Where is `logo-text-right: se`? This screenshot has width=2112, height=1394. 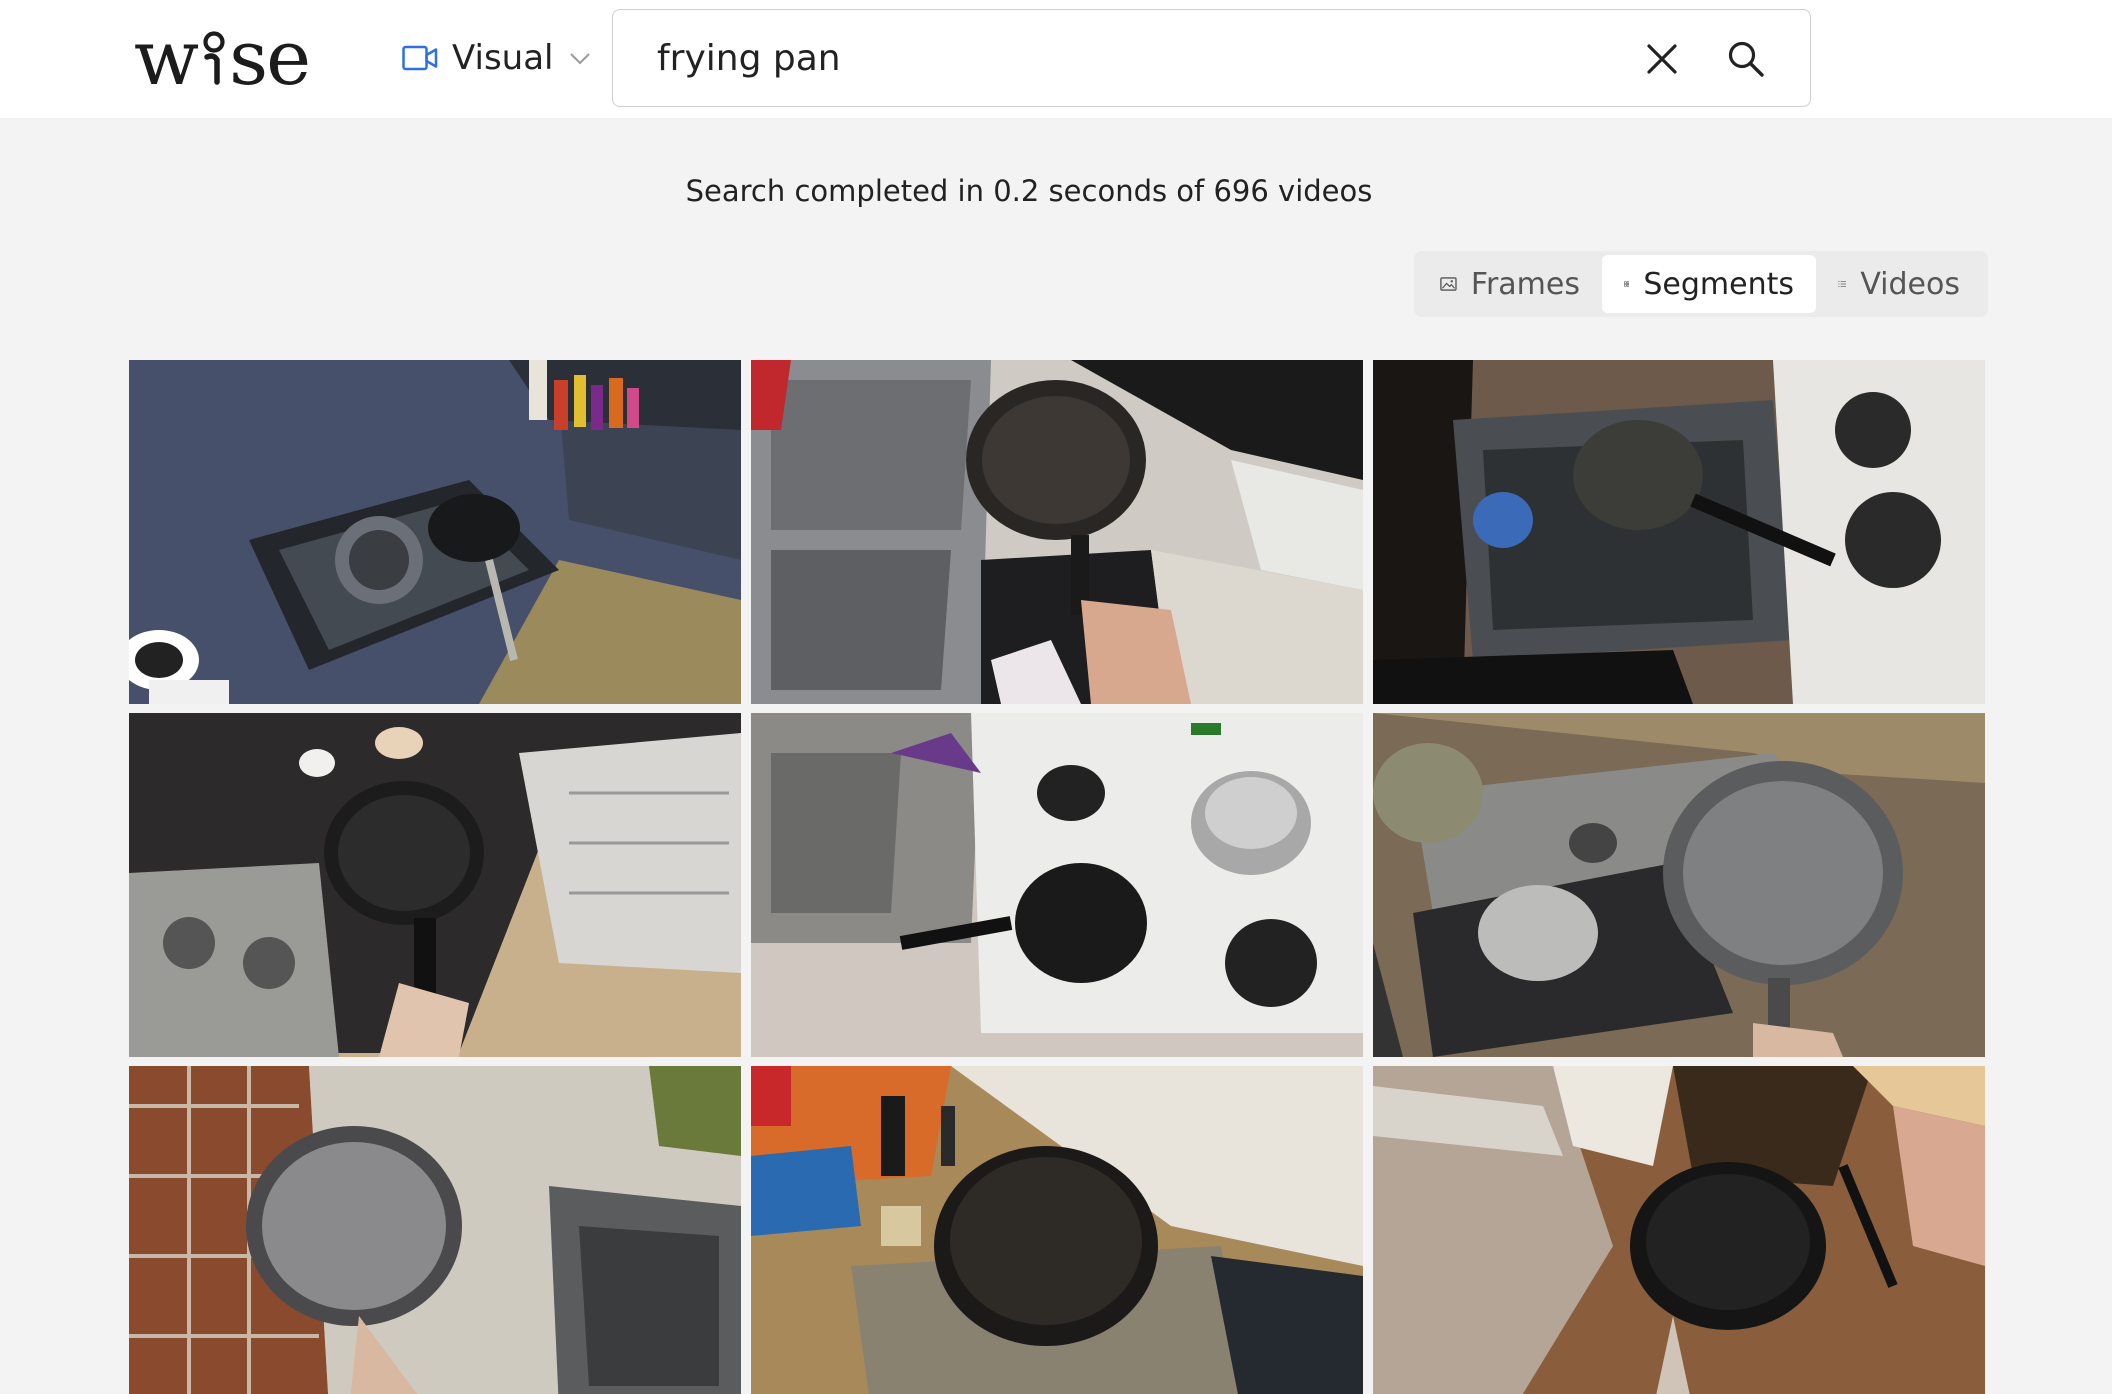
logo-text-right: se is located at coordinates (270, 57).